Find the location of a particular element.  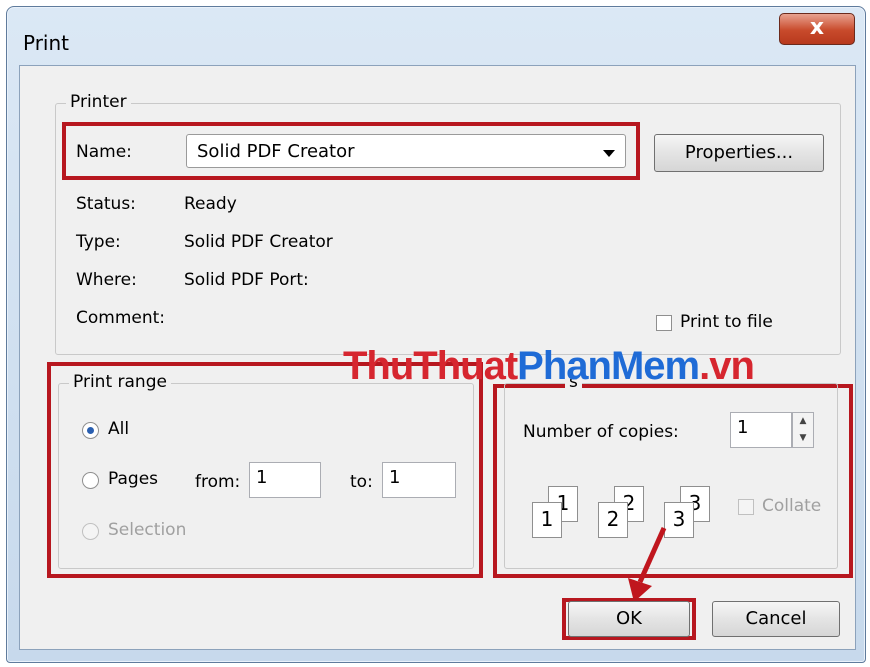

collate-checkbox is located at coordinates (746, 507).